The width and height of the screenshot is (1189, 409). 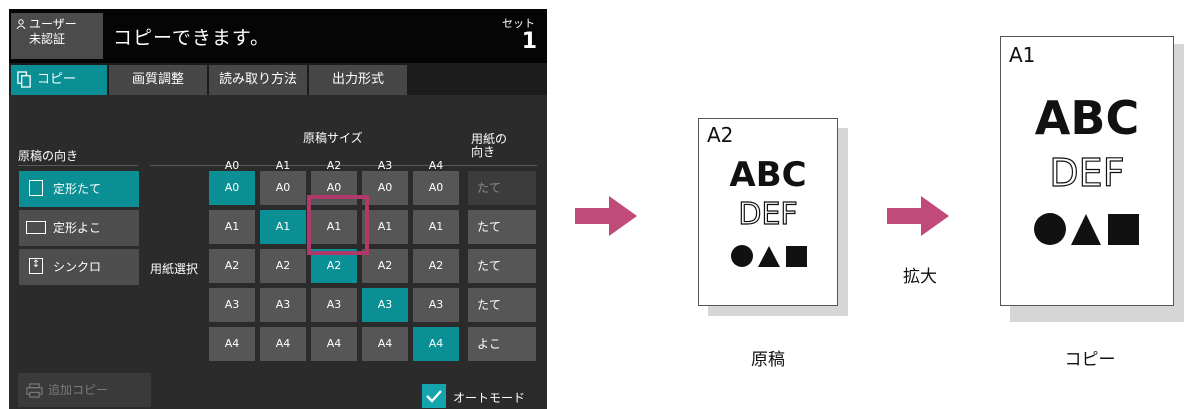 I want to click on add-copy-button: 追加コピー, so click(x=84, y=390).